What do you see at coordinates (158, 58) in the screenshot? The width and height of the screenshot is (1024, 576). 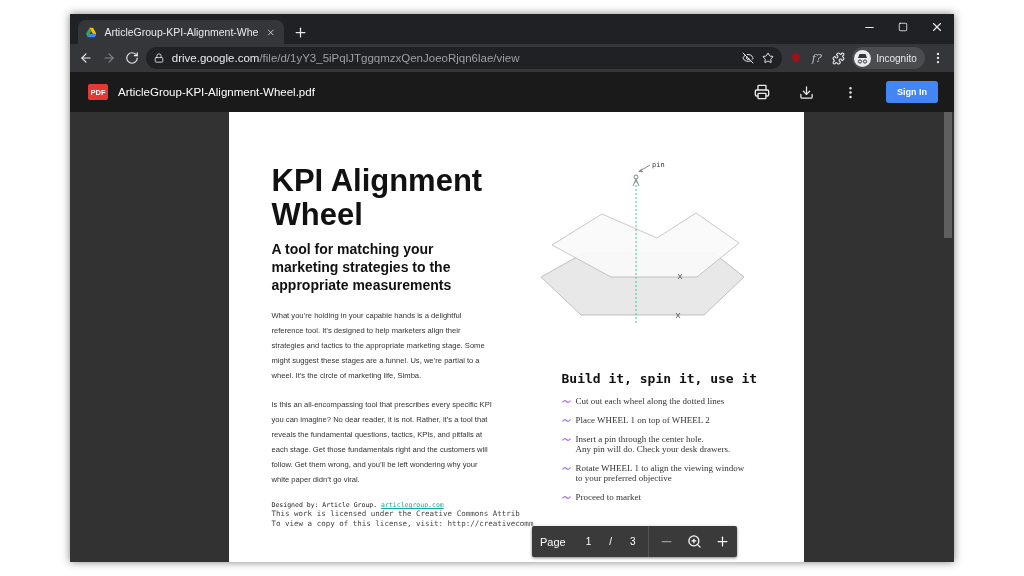 I see `lock-icon` at bounding box center [158, 58].